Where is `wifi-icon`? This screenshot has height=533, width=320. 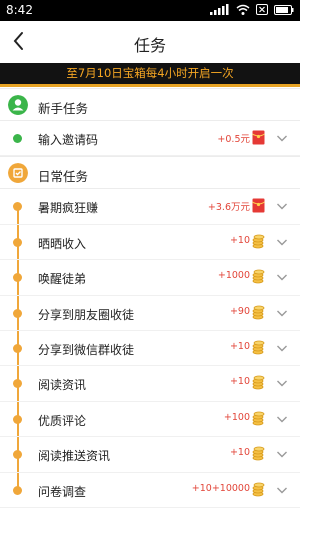
wifi-icon is located at coordinates (243, 9).